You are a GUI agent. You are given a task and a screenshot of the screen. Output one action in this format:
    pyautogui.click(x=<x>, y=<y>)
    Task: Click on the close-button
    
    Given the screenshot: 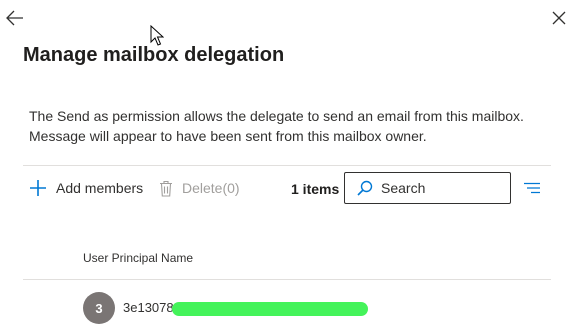 What is the action you would take?
    pyautogui.click(x=559, y=18)
    